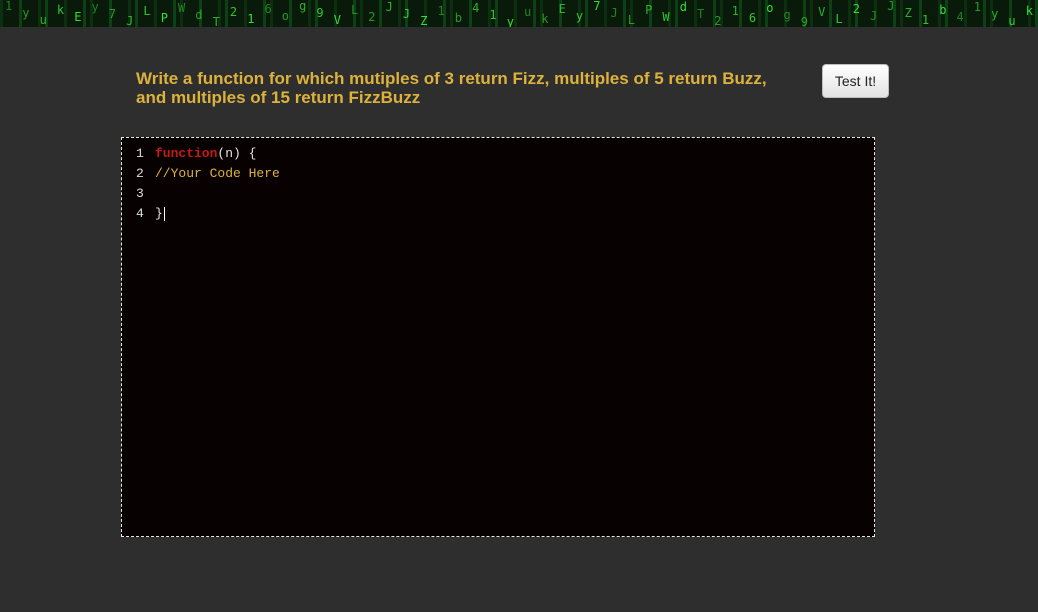 This screenshot has height=612, width=1038. Describe the element at coordinates (855, 81) in the screenshot. I see `test-it-button: Test It!` at that location.